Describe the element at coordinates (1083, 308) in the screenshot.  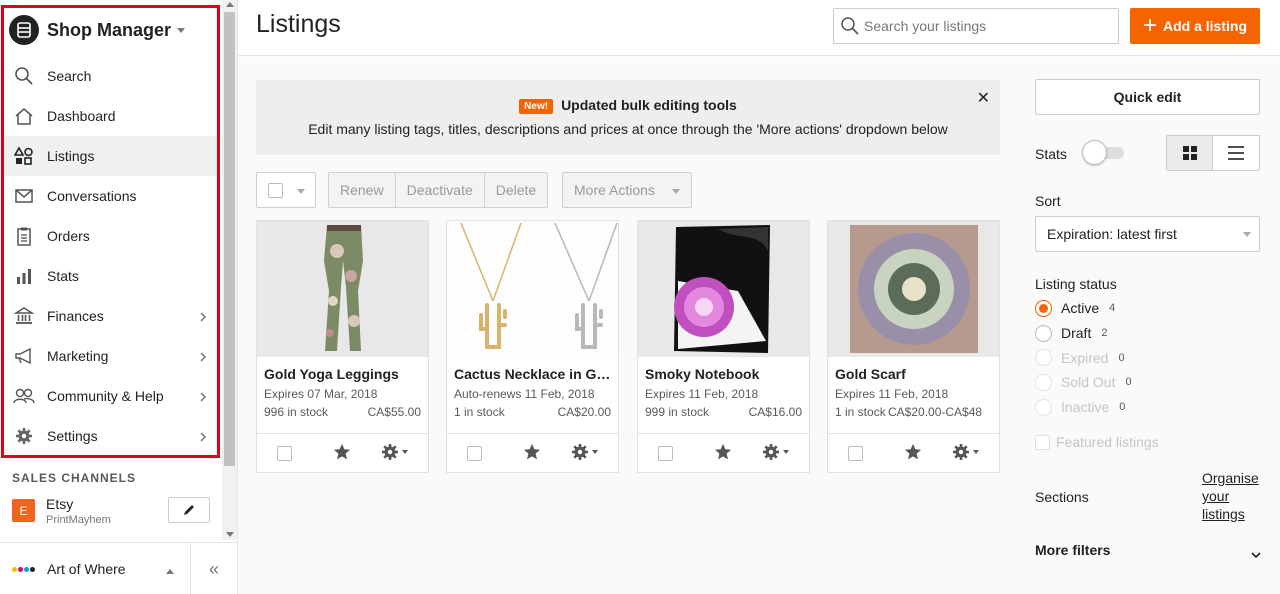
I see `status-option-active: Active 4` at that location.